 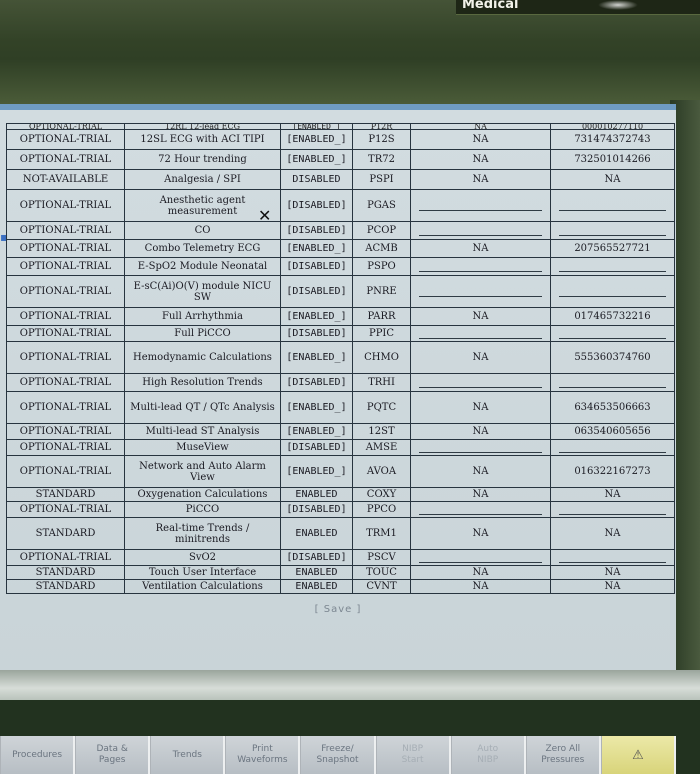 I want to click on option-name-cell: SvO2, so click(x=202, y=557).